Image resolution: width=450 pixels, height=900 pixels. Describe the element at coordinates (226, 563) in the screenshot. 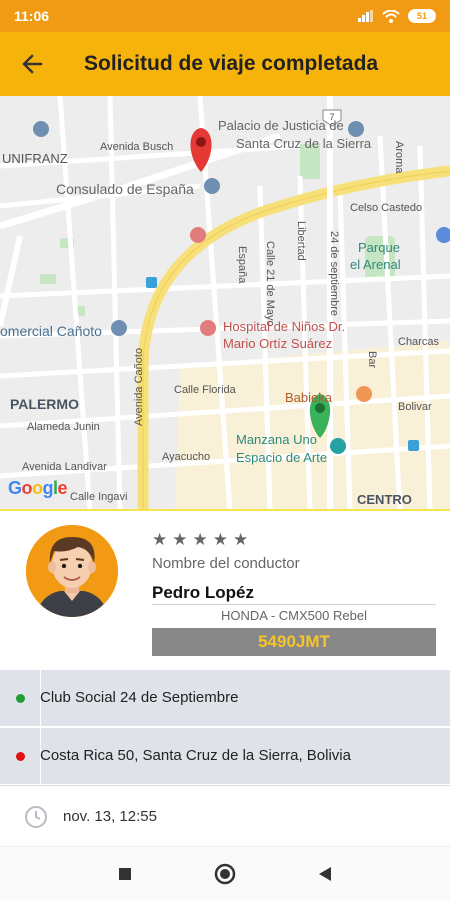

I see `driver-name-label: Nombre del conductor` at that location.